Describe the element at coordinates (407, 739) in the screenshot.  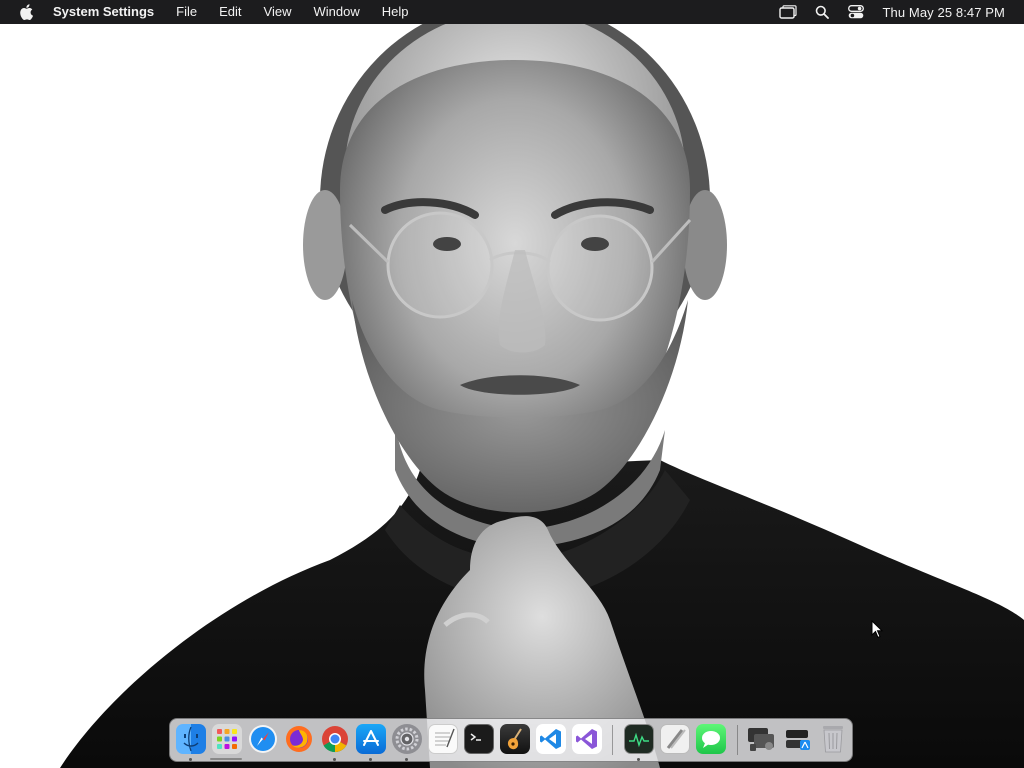
I see `system-settings-icon` at that location.